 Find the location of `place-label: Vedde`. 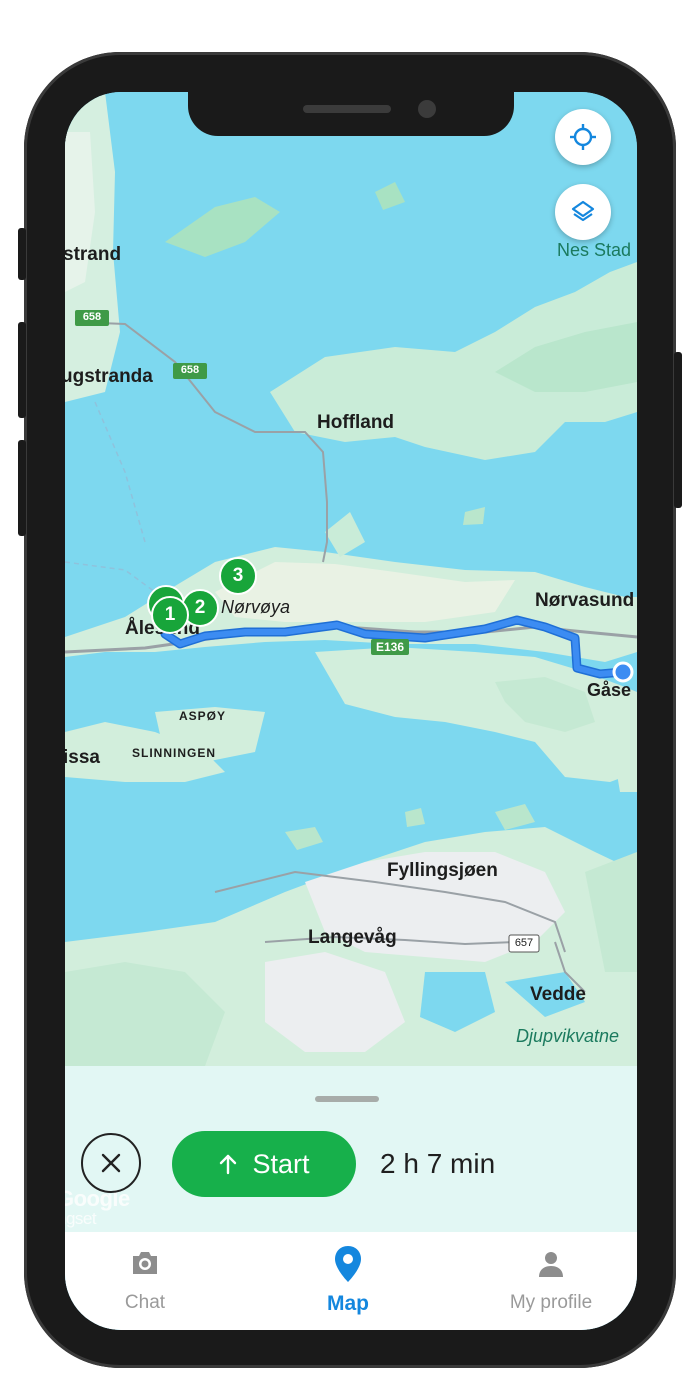

place-label: Vedde is located at coordinates (558, 994).